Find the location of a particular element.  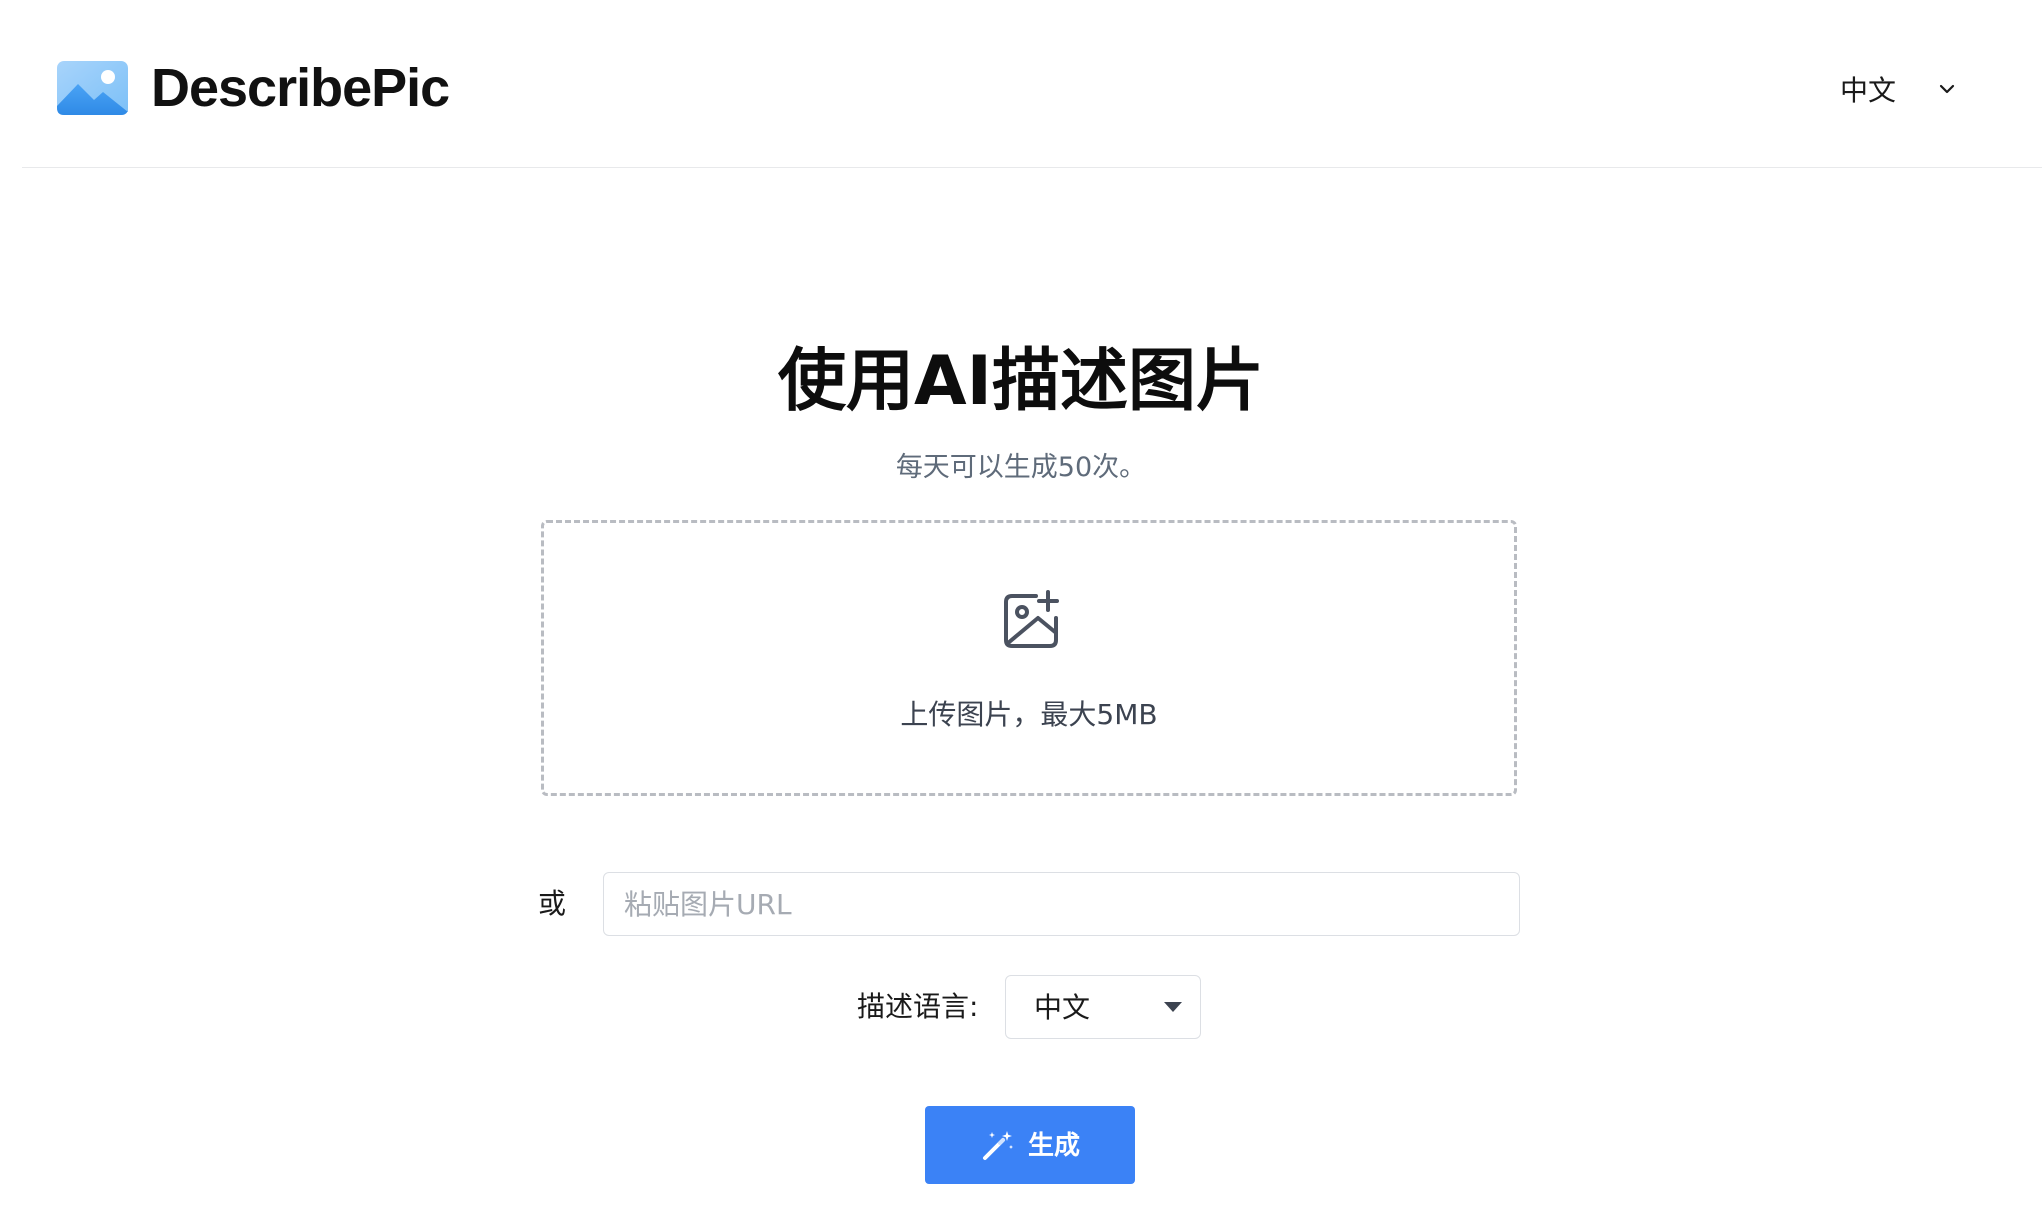

or-label: 或 is located at coordinates (552, 903).